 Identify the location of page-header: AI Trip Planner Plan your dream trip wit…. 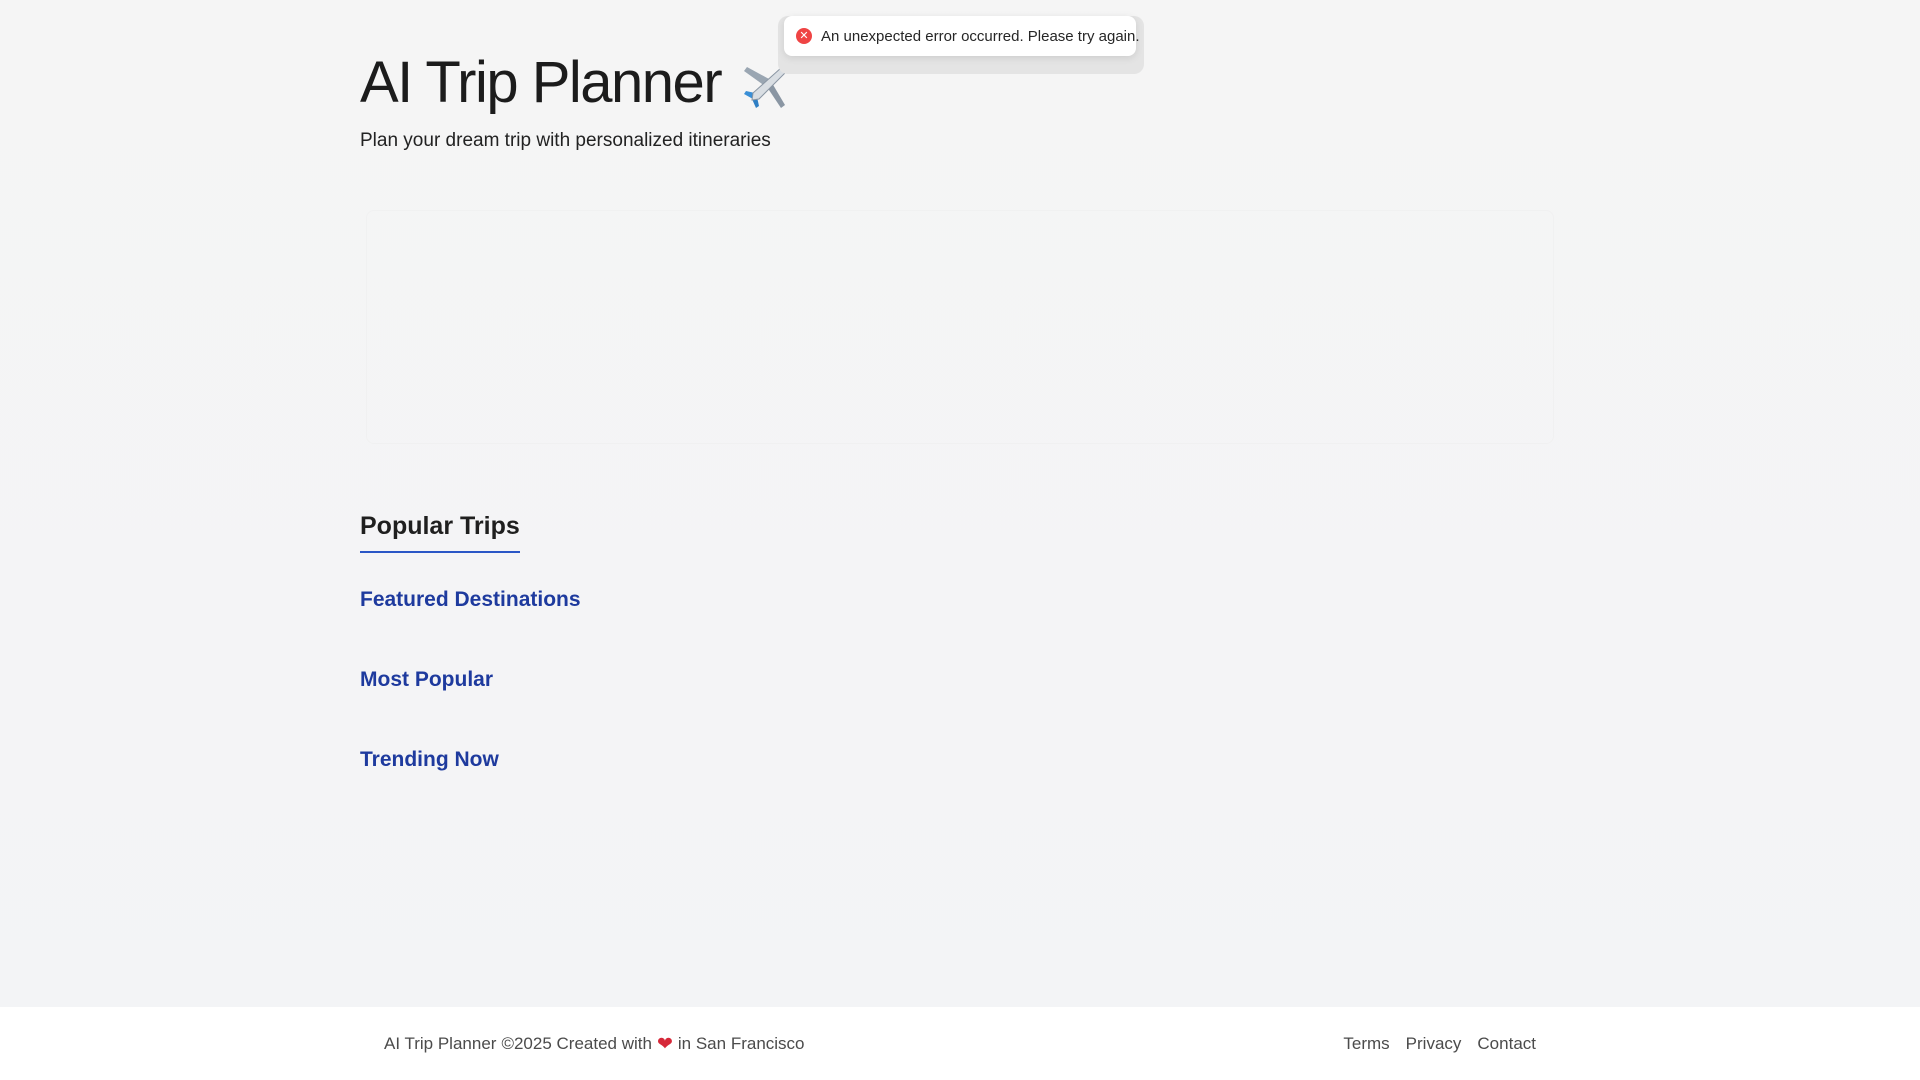
(579, 100).